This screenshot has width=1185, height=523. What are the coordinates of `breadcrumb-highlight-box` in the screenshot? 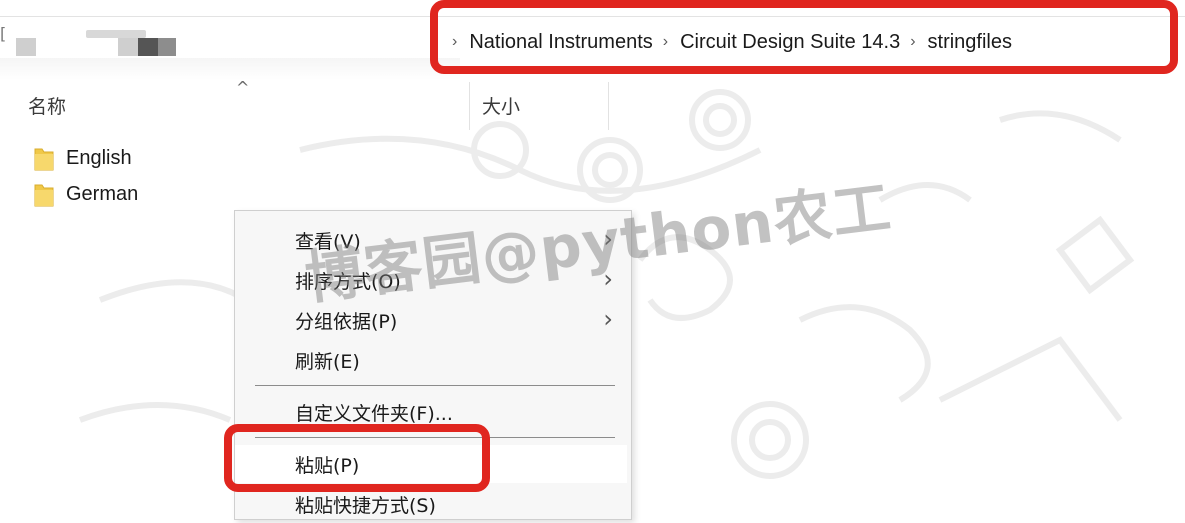 It's located at (804, 37).